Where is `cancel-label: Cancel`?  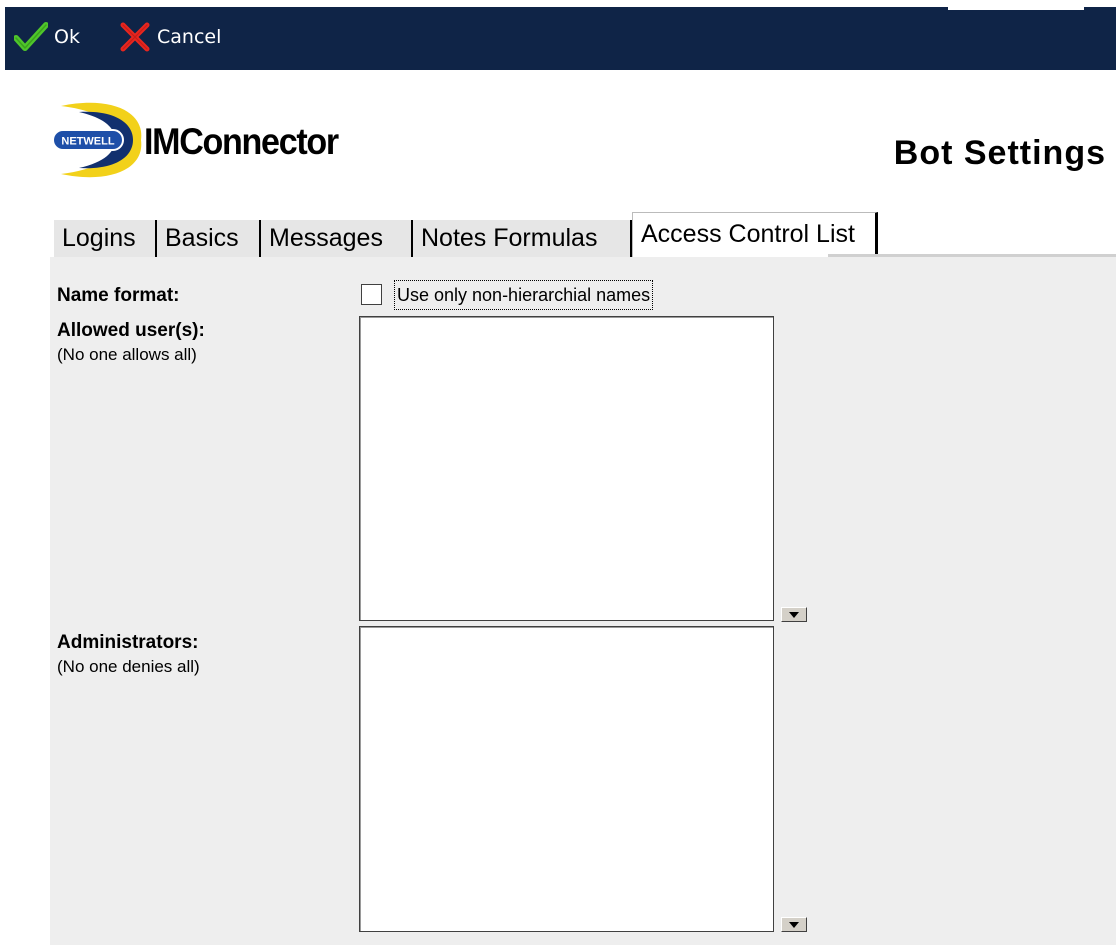 cancel-label: Cancel is located at coordinates (189, 37).